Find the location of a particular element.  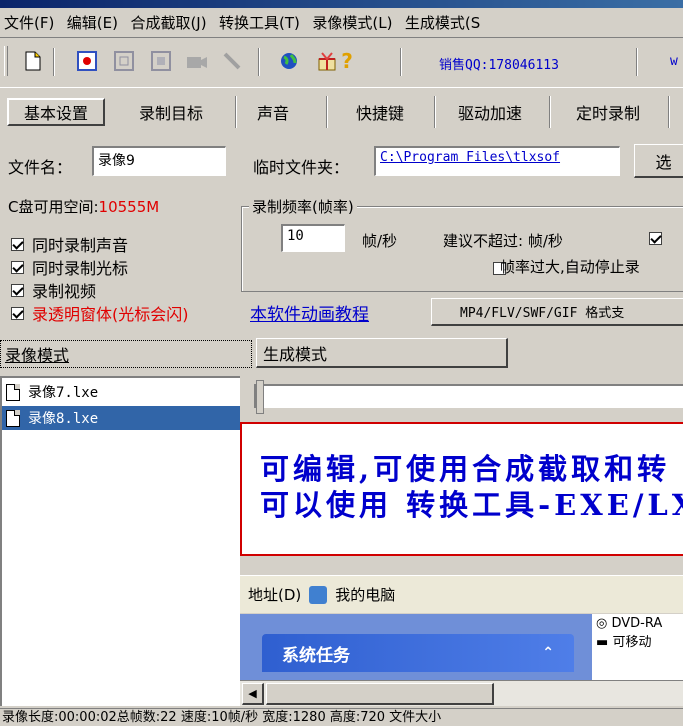

sales-qq-text: 销售QQ:178046113 is located at coordinates (499, 65).